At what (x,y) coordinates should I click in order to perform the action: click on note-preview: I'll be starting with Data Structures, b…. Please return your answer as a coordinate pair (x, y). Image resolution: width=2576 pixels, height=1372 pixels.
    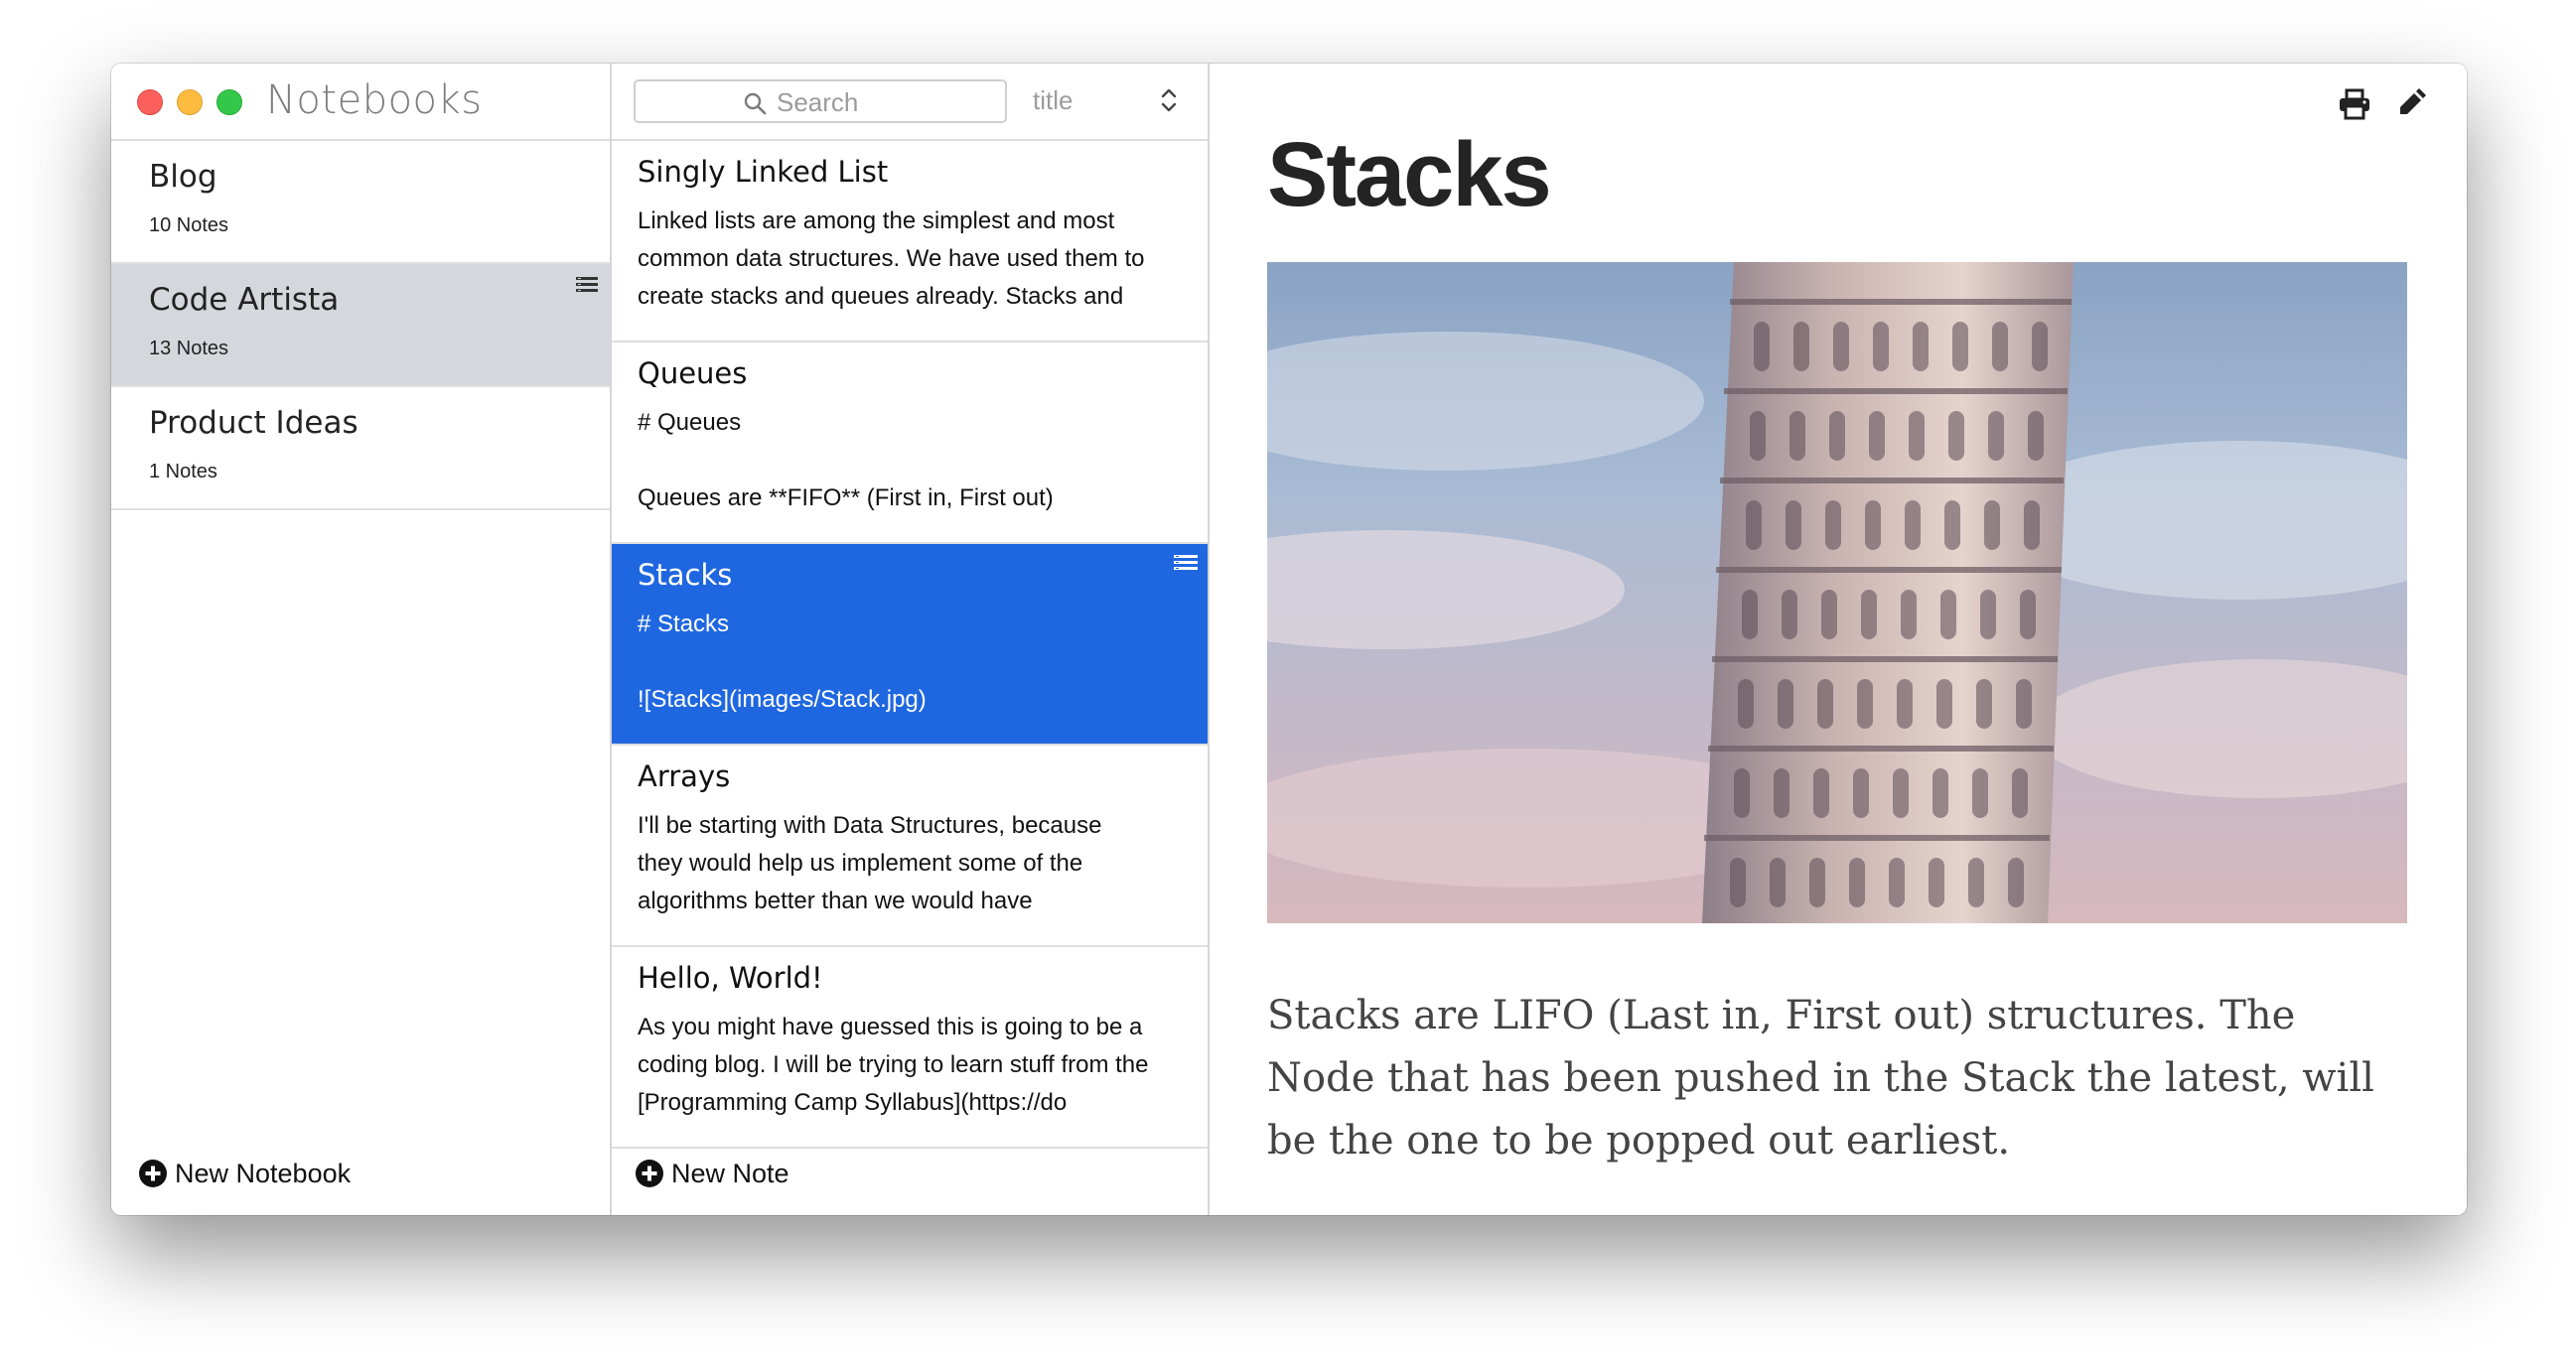
    Looking at the image, I should click on (870, 863).